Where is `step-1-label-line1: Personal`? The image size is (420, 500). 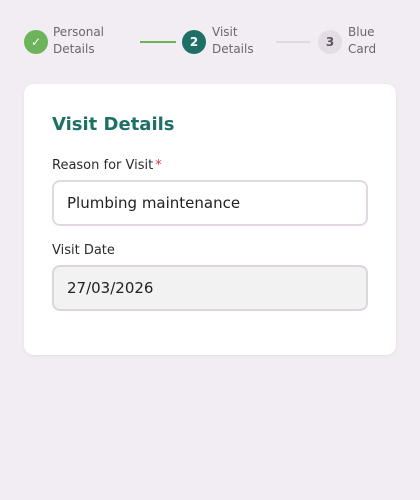 step-1-label-line1: Personal is located at coordinates (79, 32).